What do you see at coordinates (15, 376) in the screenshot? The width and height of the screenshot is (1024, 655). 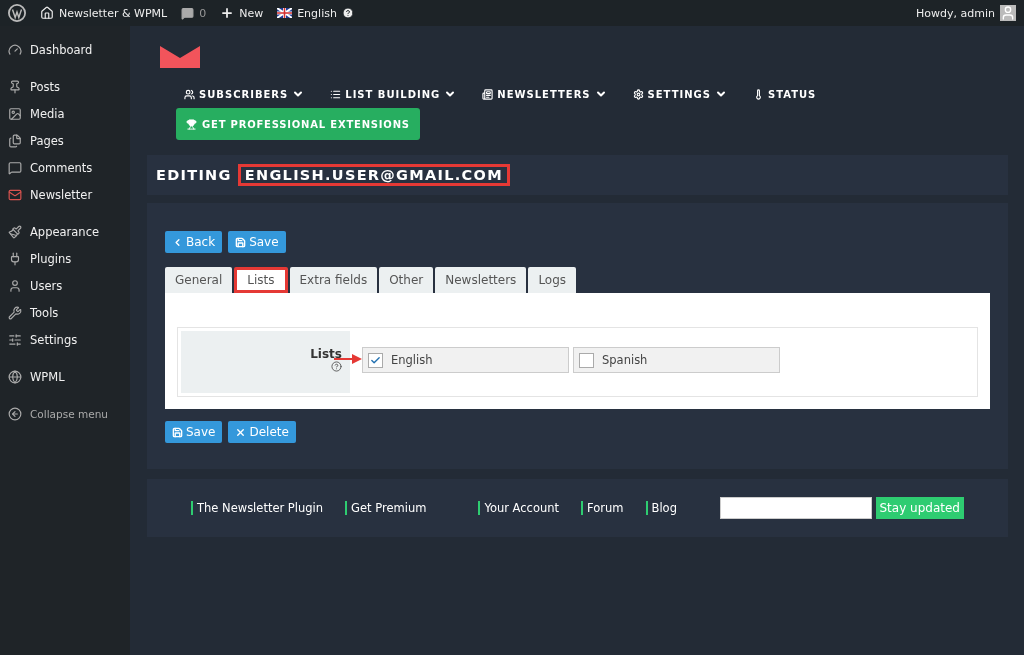 I see `globe-icon` at bounding box center [15, 376].